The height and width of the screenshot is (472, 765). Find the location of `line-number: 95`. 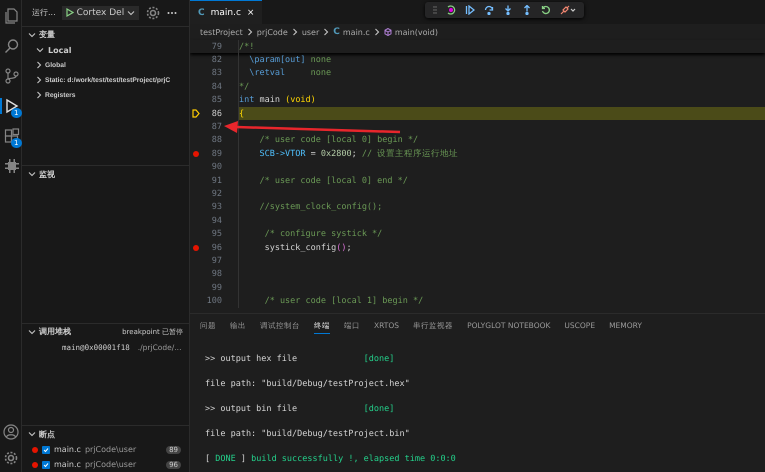

line-number: 95 is located at coordinates (216, 234).